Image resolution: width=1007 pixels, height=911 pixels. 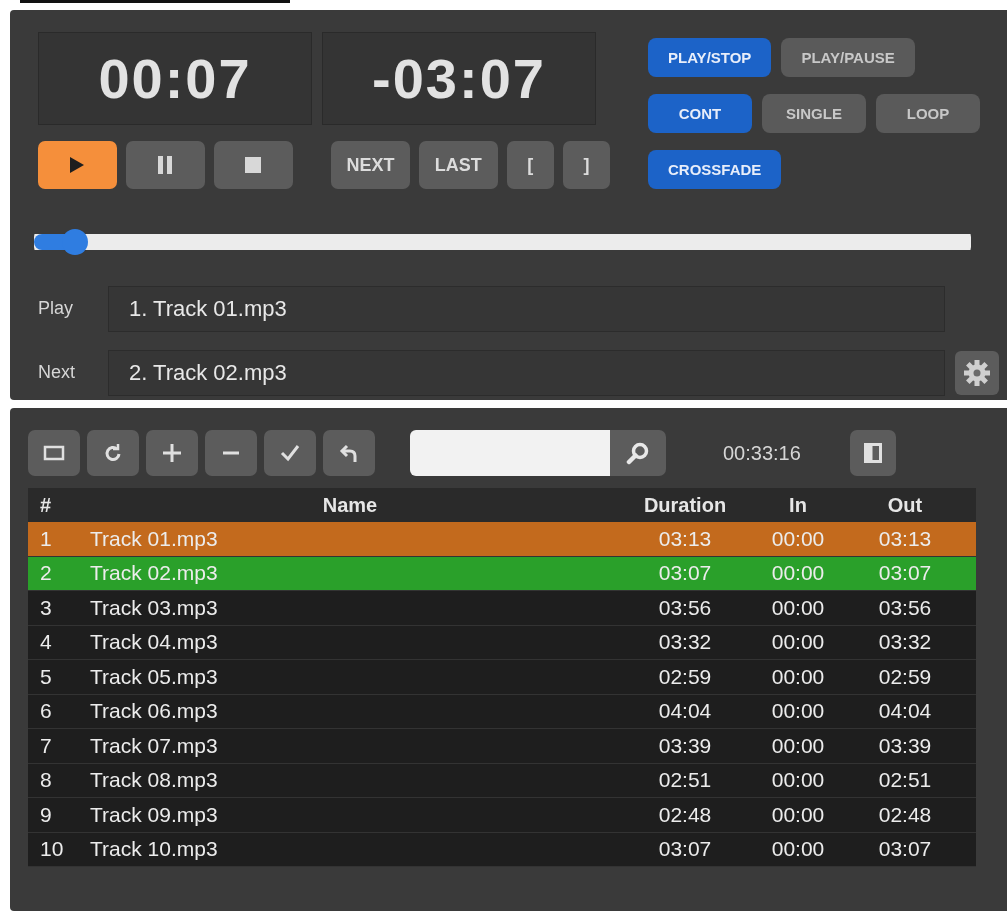 I want to click on track-name: Track 05.mp3, so click(x=154, y=676).